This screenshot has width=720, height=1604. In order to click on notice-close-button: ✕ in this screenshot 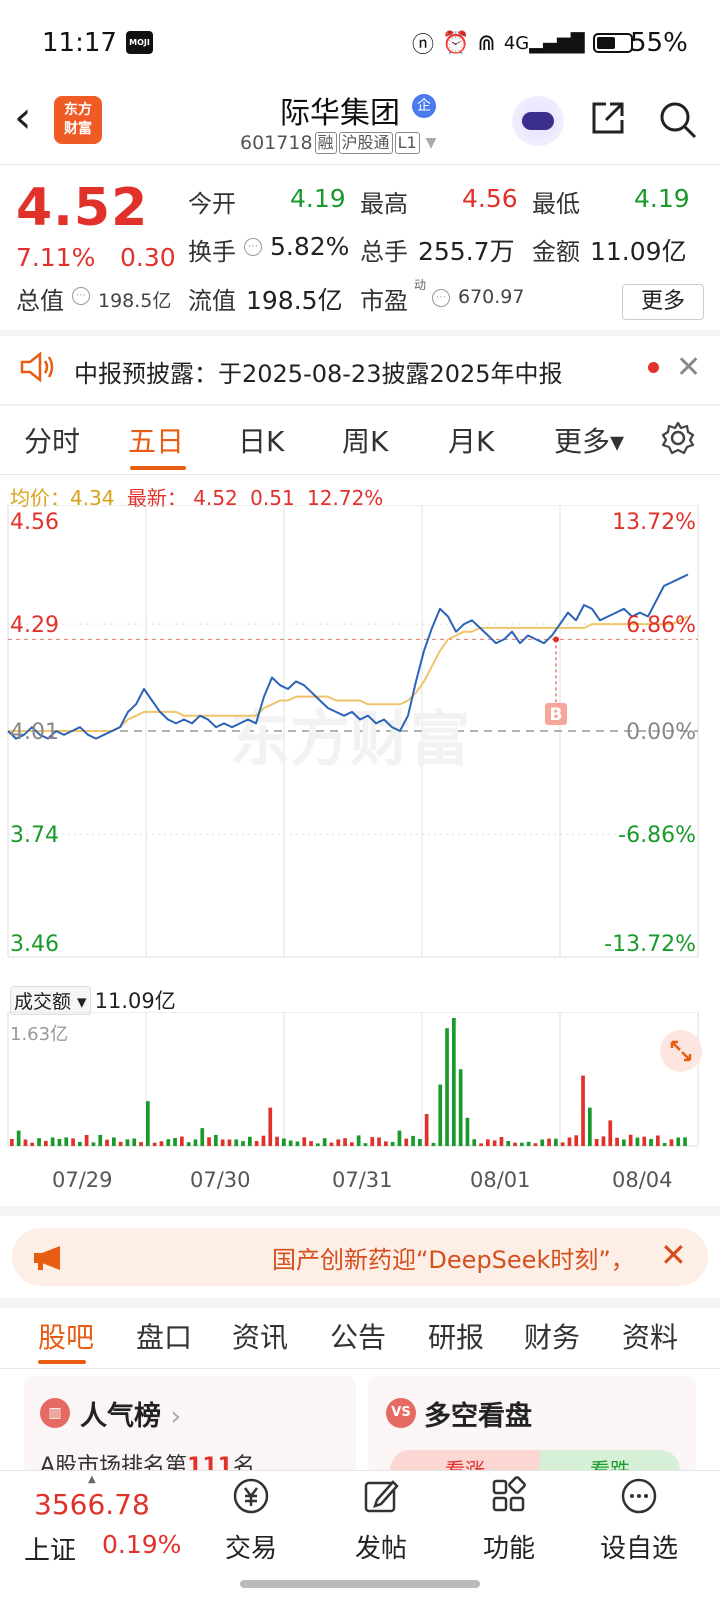, I will do `click(688, 367)`.